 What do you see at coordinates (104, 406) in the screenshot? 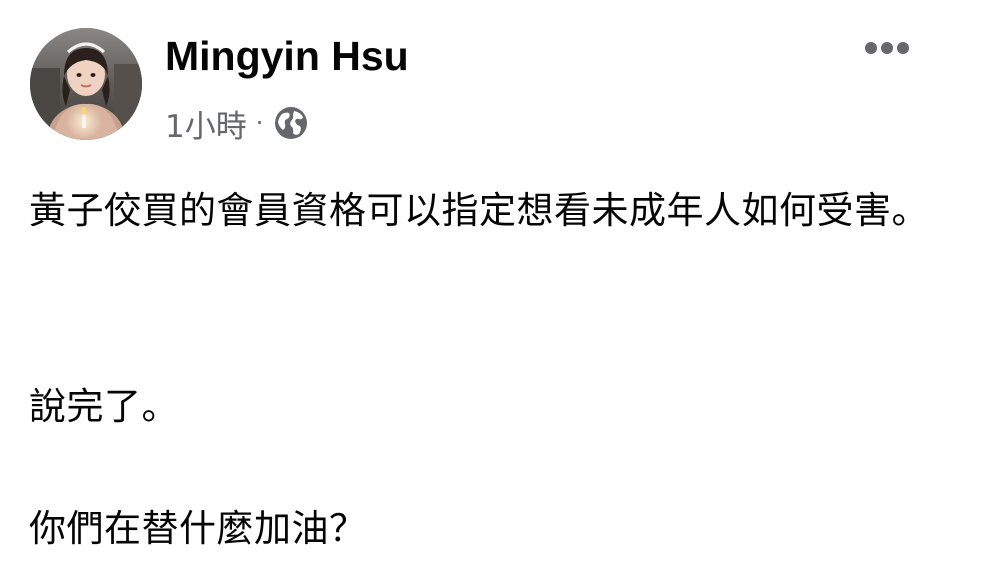
I see `post-paragraph: 說完了。` at bounding box center [104, 406].